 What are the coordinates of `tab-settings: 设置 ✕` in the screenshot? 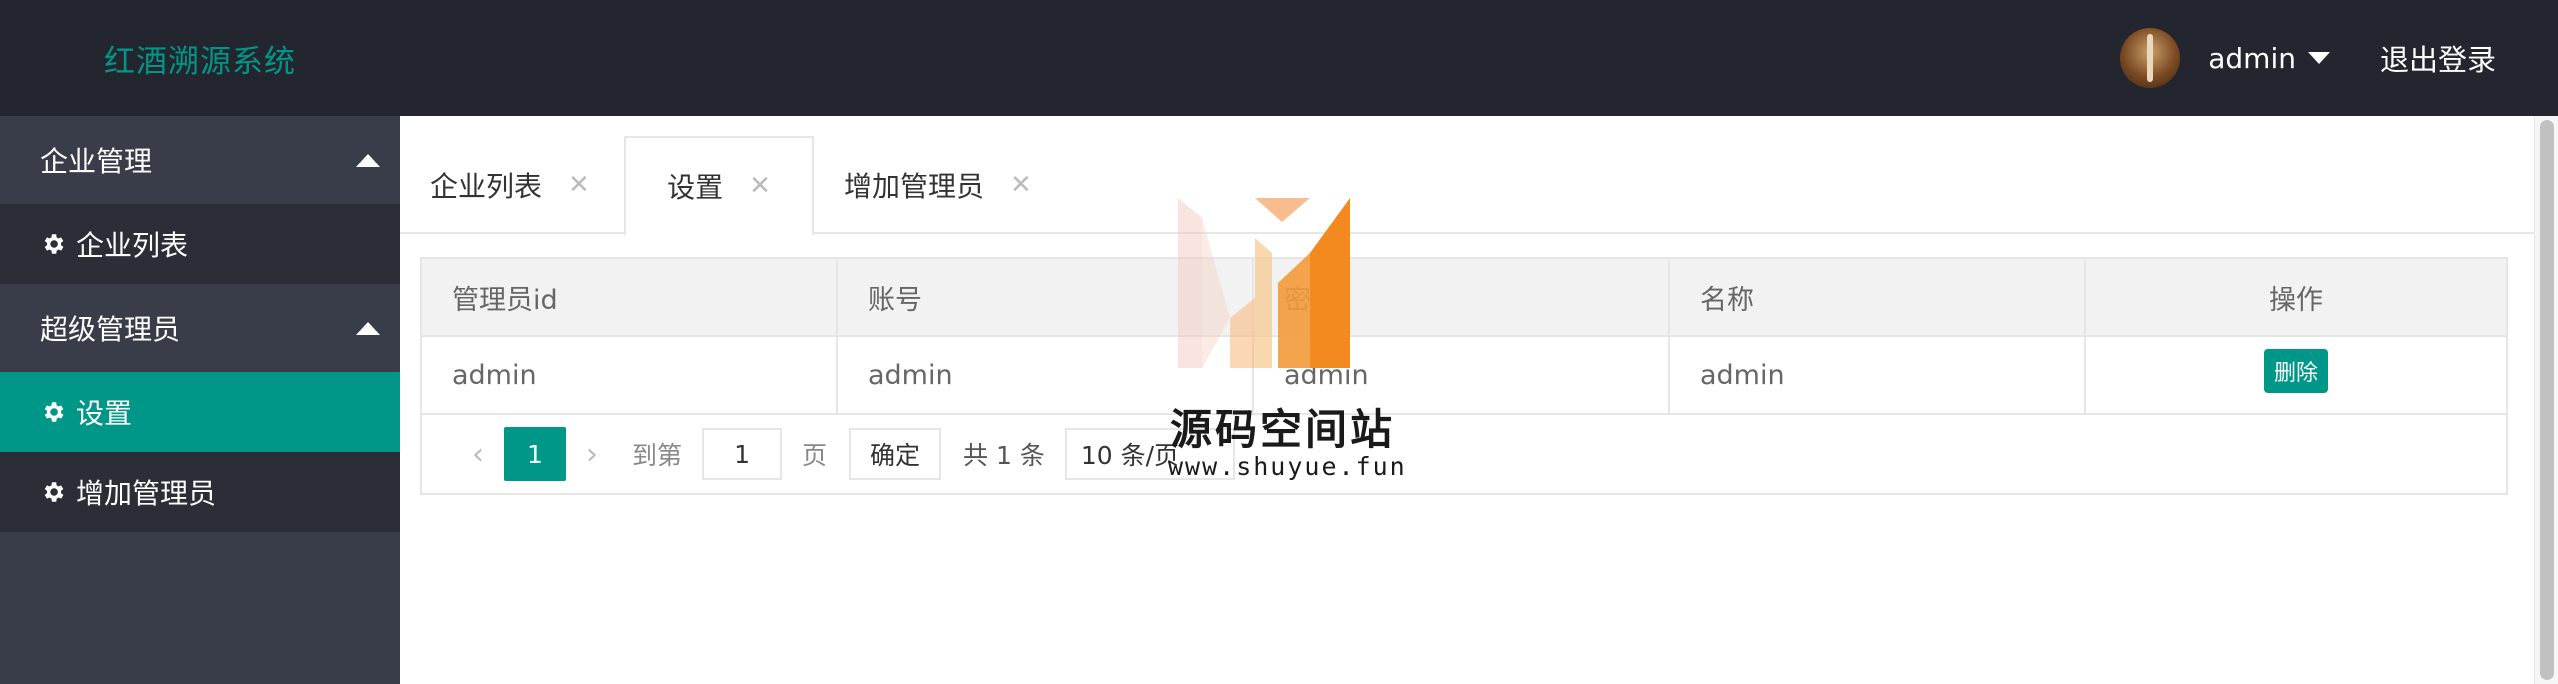 It's located at (719, 186).